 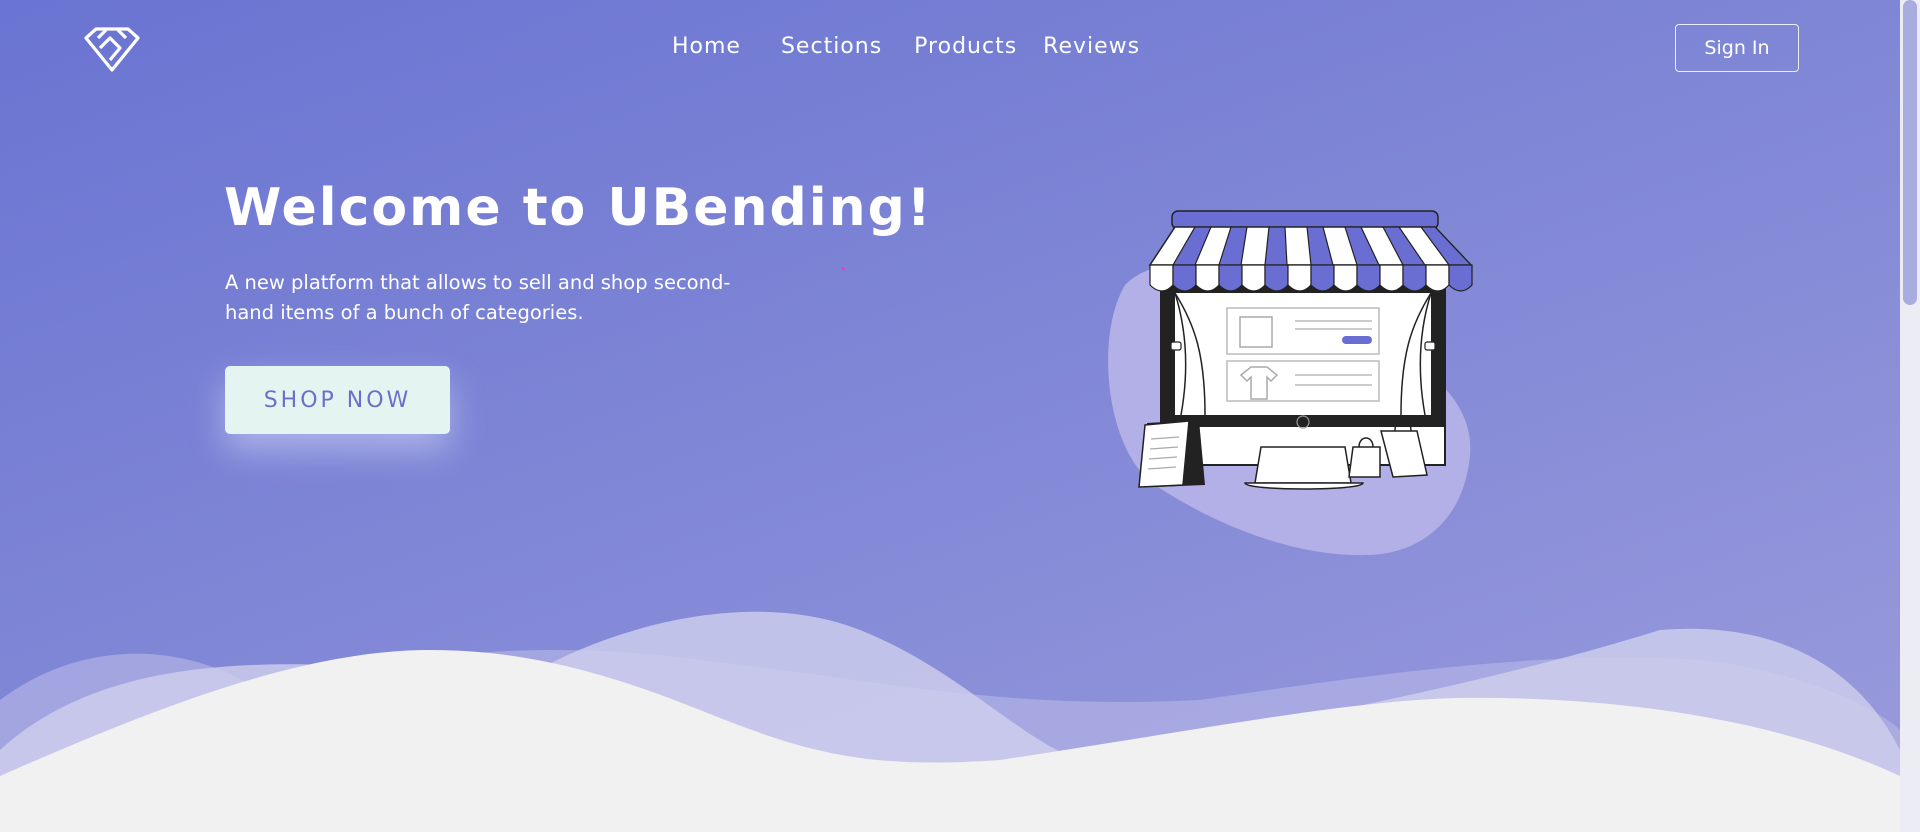 What do you see at coordinates (337, 400) in the screenshot?
I see `shop-now-button: SHOP NOW` at bounding box center [337, 400].